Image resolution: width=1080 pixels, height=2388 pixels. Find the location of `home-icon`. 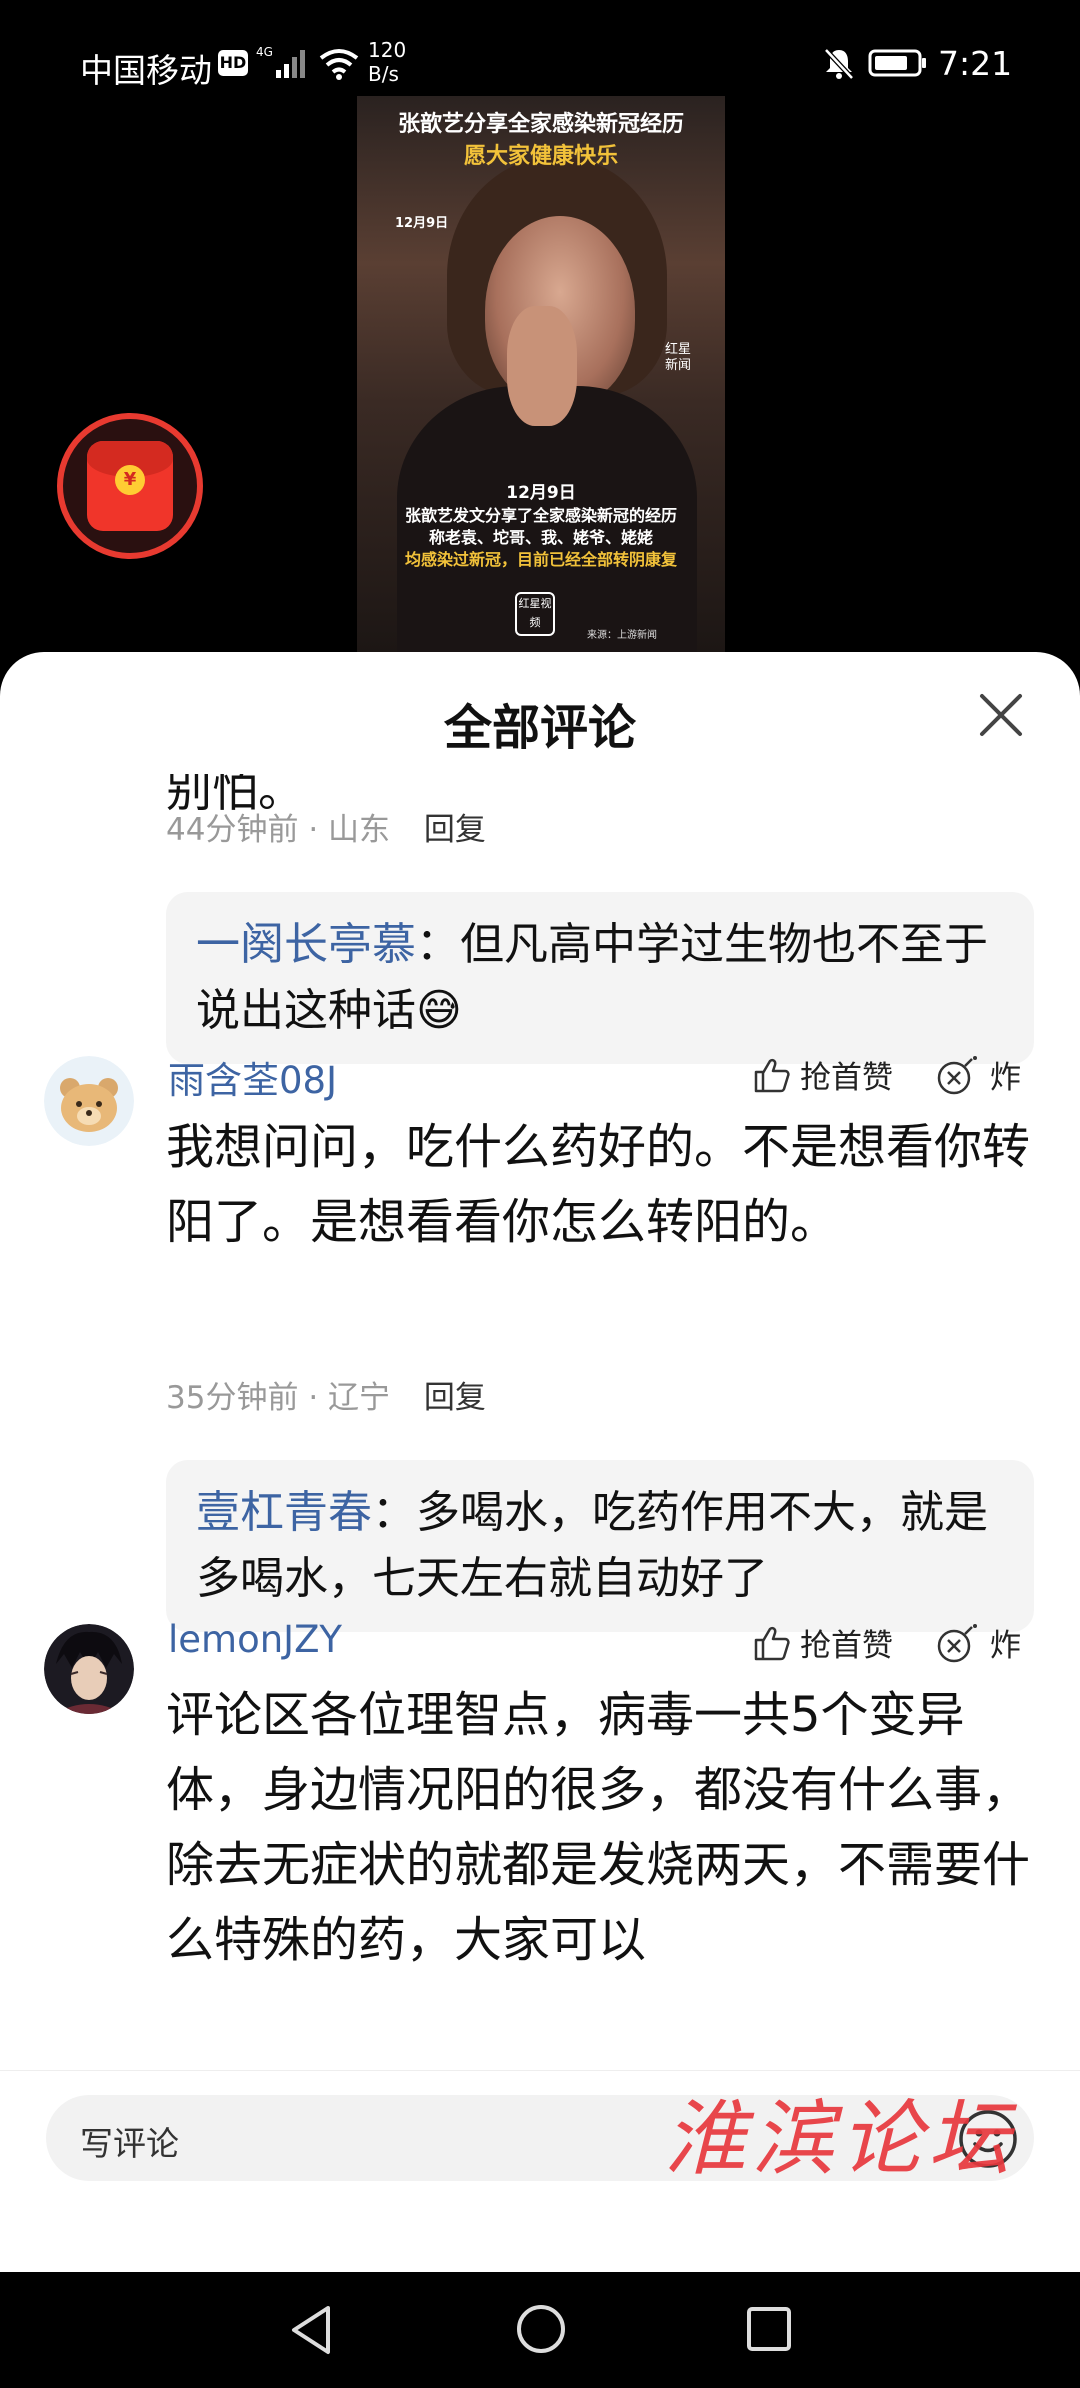

home-icon is located at coordinates (541, 2329).